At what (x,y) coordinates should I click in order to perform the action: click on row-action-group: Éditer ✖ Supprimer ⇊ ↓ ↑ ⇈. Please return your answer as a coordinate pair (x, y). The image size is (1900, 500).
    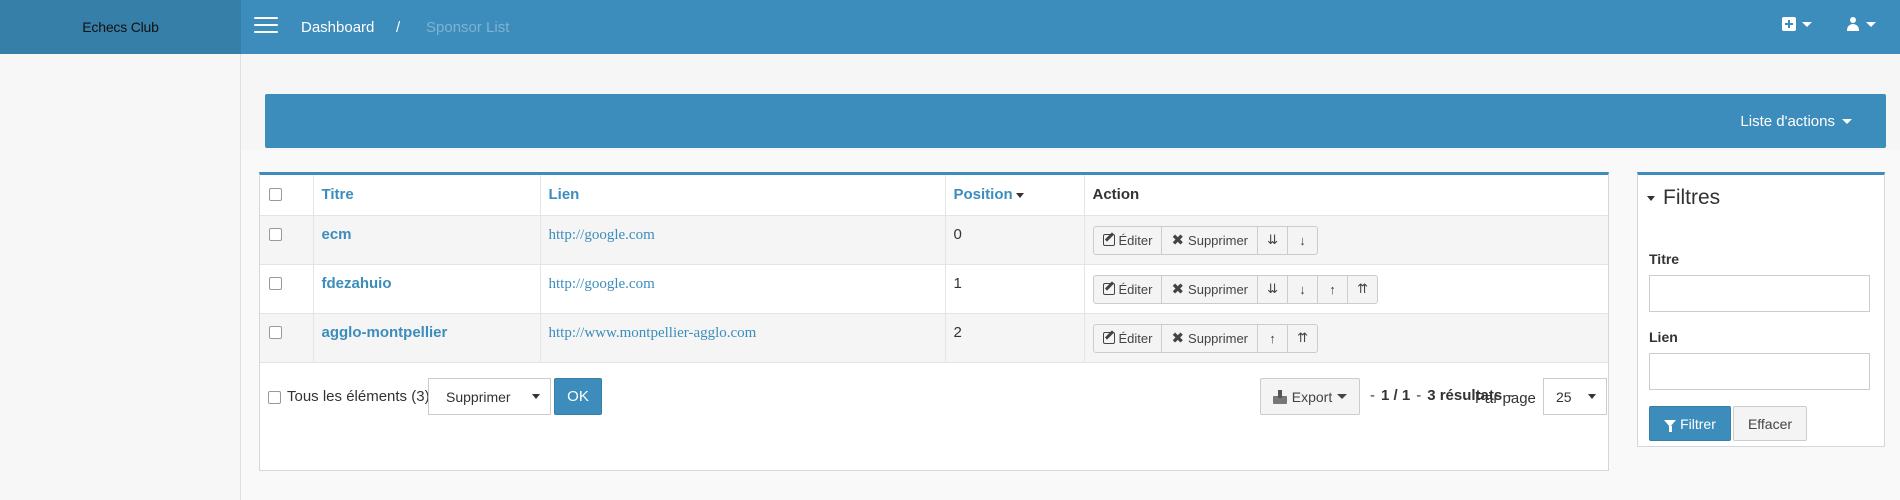
    Looking at the image, I should click on (1235, 289).